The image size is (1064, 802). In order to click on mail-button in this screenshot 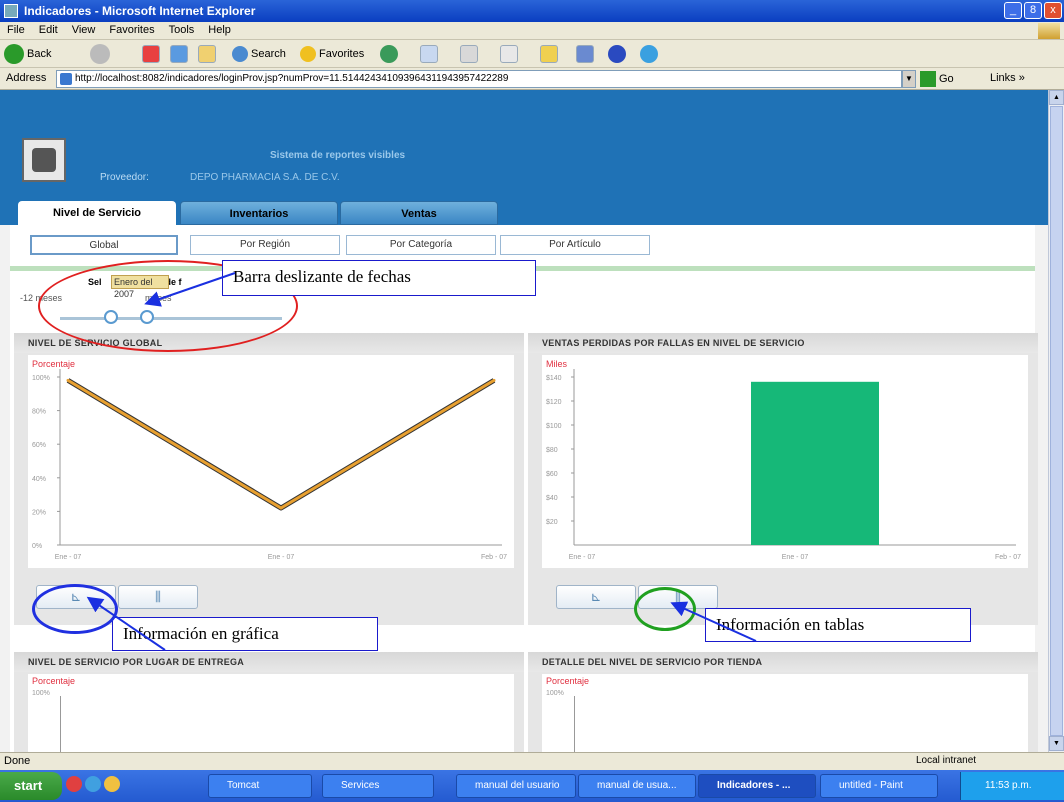, I will do `click(429, 54)`.